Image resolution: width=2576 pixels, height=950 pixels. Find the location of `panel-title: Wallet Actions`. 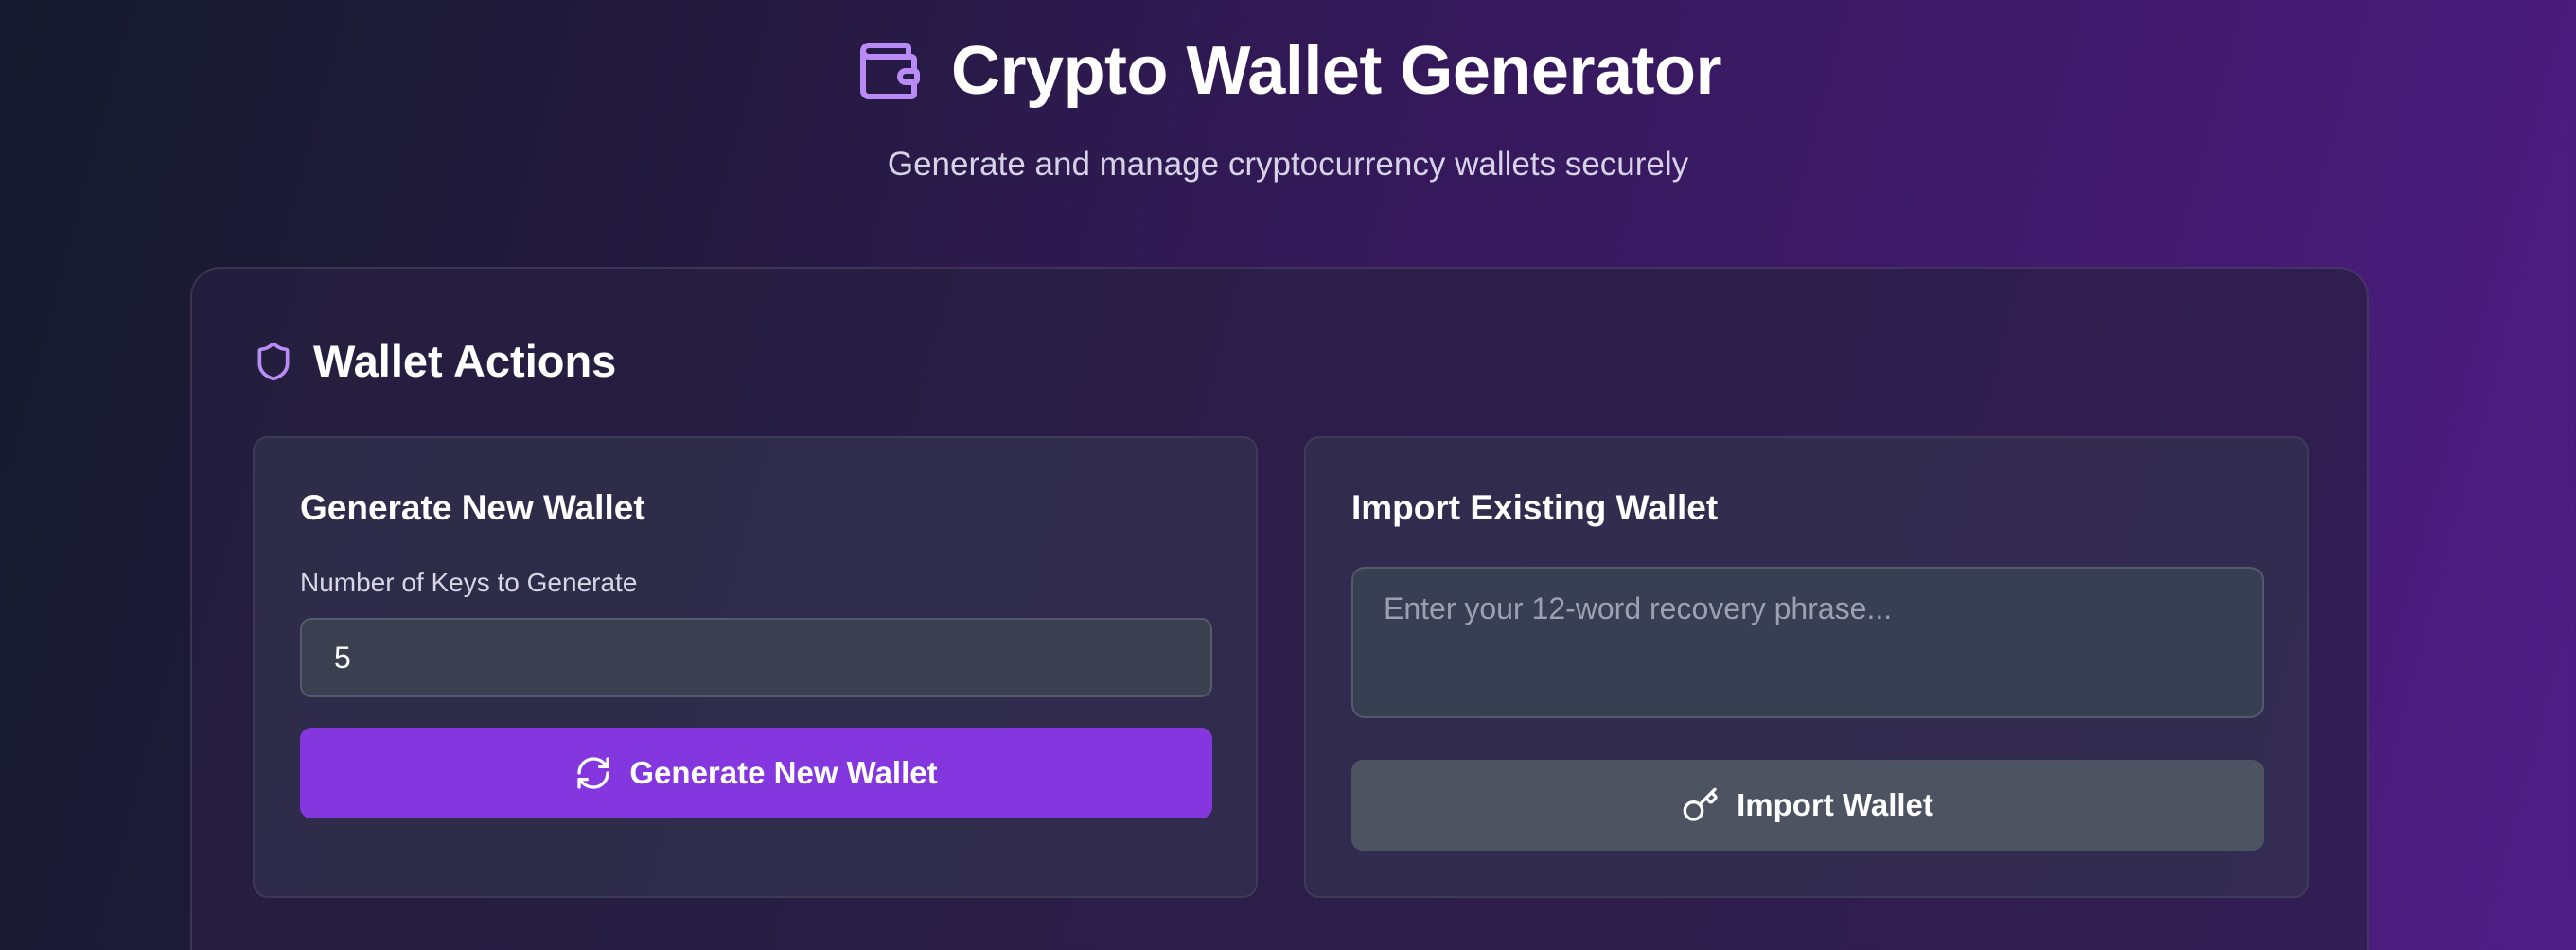

panel-title: Wallet Actions is located at coordinates (465, 361).